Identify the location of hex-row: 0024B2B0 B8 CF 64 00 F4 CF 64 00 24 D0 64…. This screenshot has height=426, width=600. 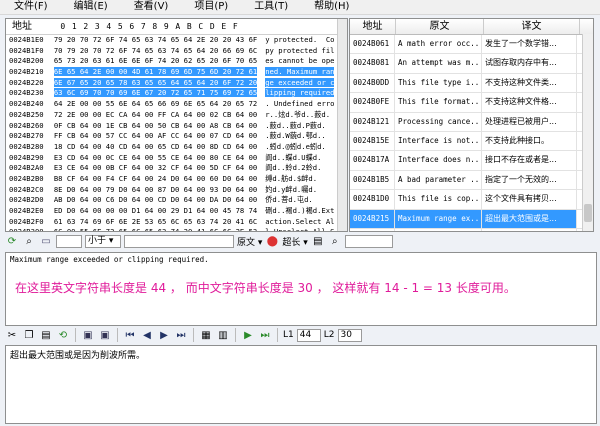
(176, 179).